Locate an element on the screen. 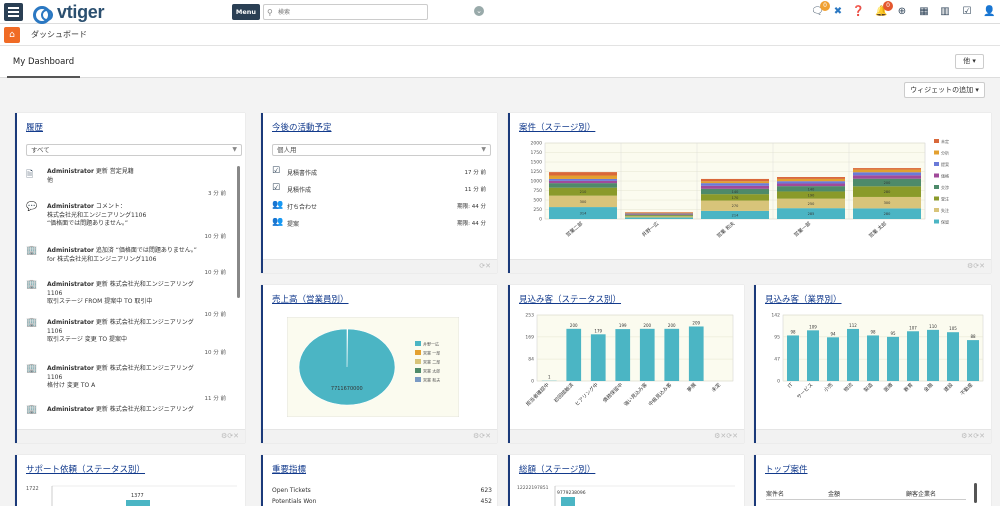 The width and height of the screenshot is (1000, 506). menu-button: Menu is located at coordinates (246, 12).